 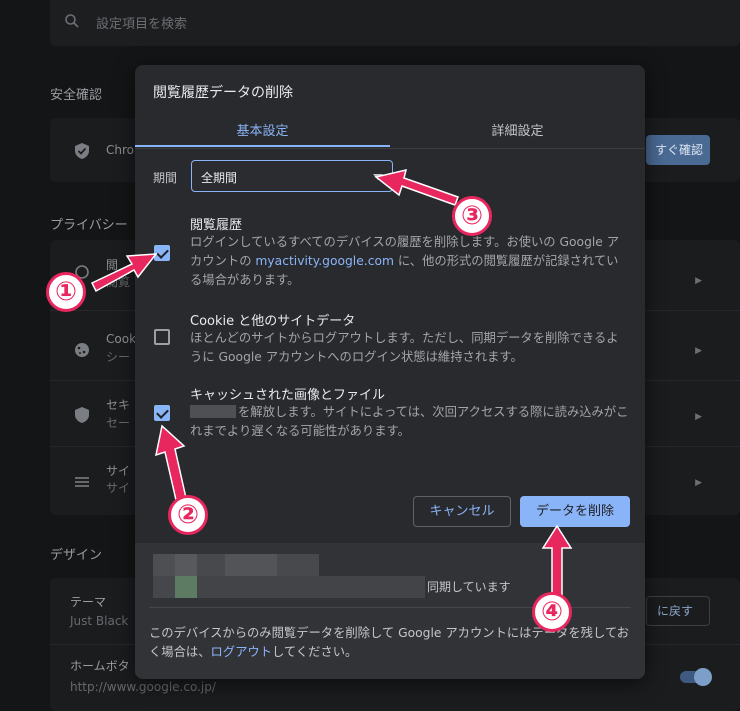 What do you see at coordinates (472, 216) in the screenshot?
I see `annotation-badge-3: ③` at bounding box center [472, 216].